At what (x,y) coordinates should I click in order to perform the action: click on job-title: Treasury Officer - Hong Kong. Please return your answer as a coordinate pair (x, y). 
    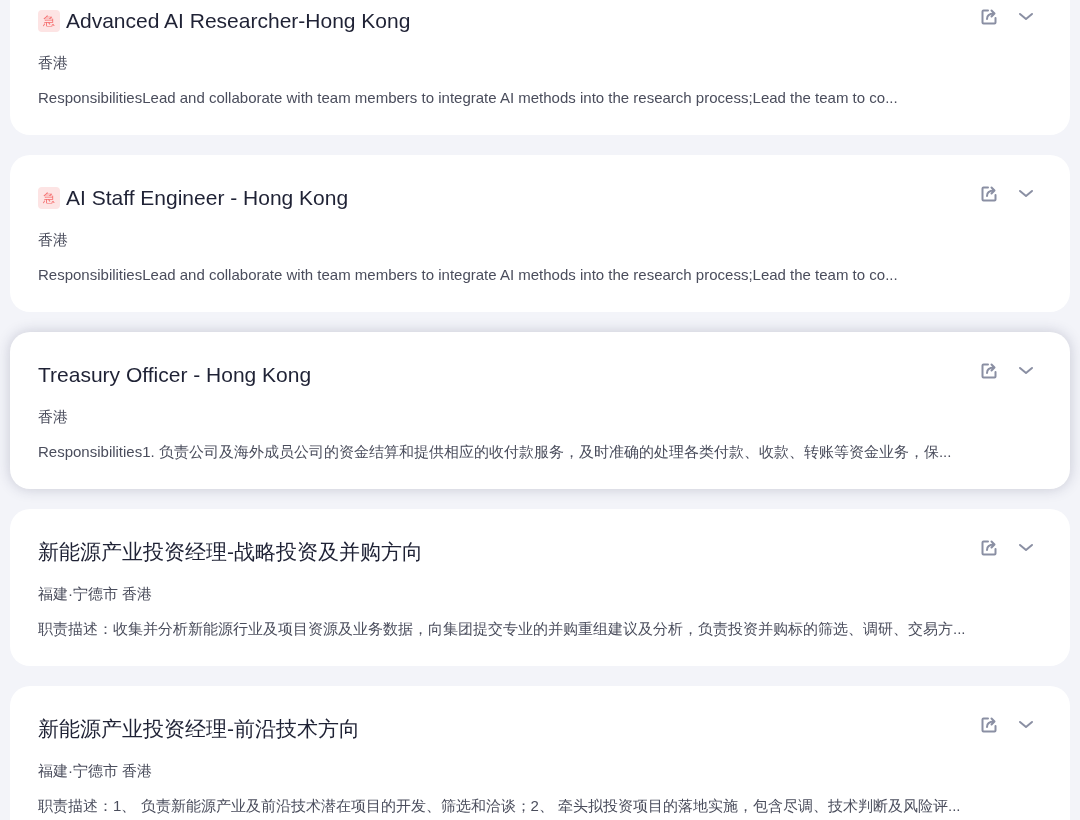
    Looking at the image, I should click on (175, 375).